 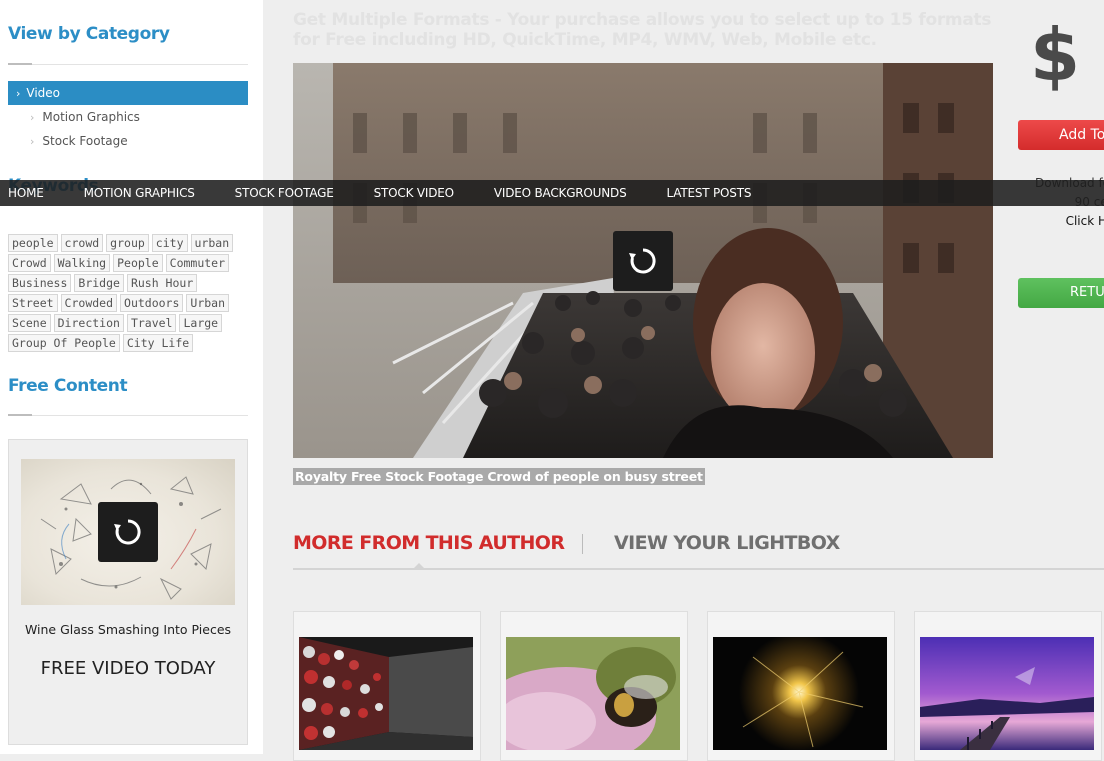 What do you see at coordinates (429, 543) in the screenshot?
I see `tab-more-from-author: MORE FROM THIS AUTHOR` at bounding box center [429, 543].